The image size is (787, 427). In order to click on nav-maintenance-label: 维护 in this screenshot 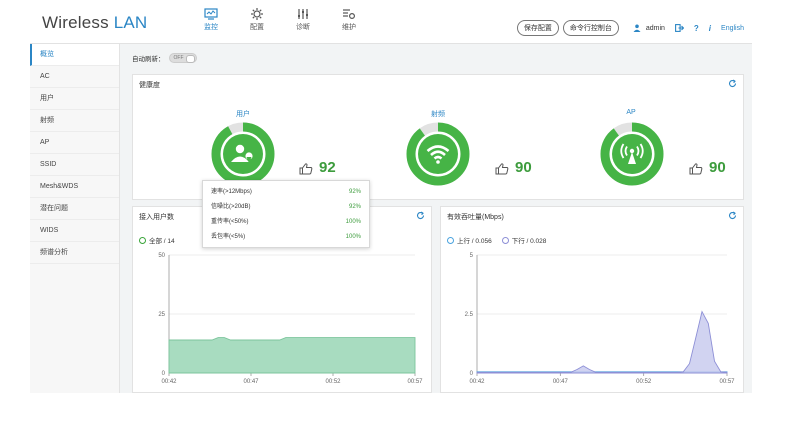, I will do `click(349, 27)`.